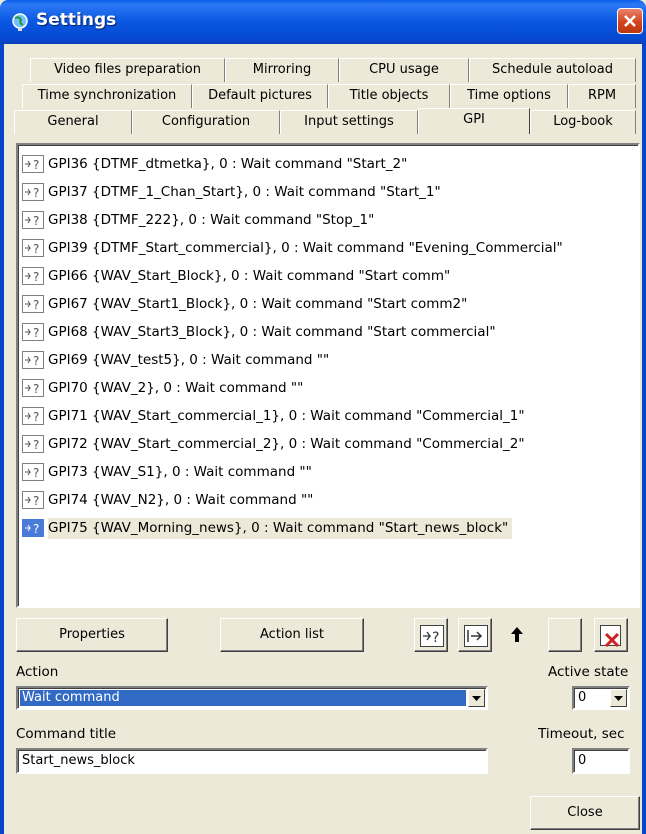 The image size is (646, 834). Describe the element at coordinates (107, 96) in the screenshot. I see `tab-time-synchronization: Time synchronization` at that location.